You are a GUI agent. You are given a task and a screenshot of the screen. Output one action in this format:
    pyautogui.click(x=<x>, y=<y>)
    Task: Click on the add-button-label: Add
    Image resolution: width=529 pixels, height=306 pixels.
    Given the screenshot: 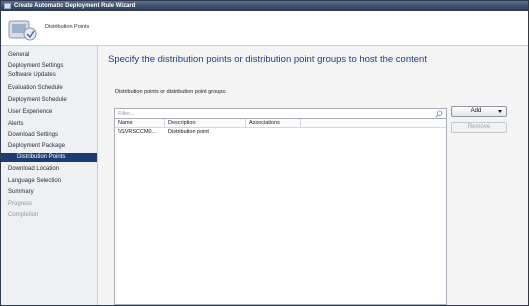 What is the action you would take?
    pyautogui.click(x=476, y=111)
    